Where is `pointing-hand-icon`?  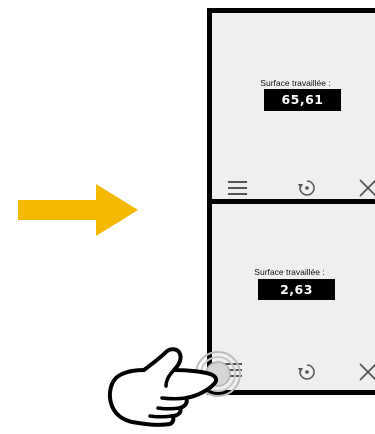
pointing-hand-icon is located at coordinates (163, 387).